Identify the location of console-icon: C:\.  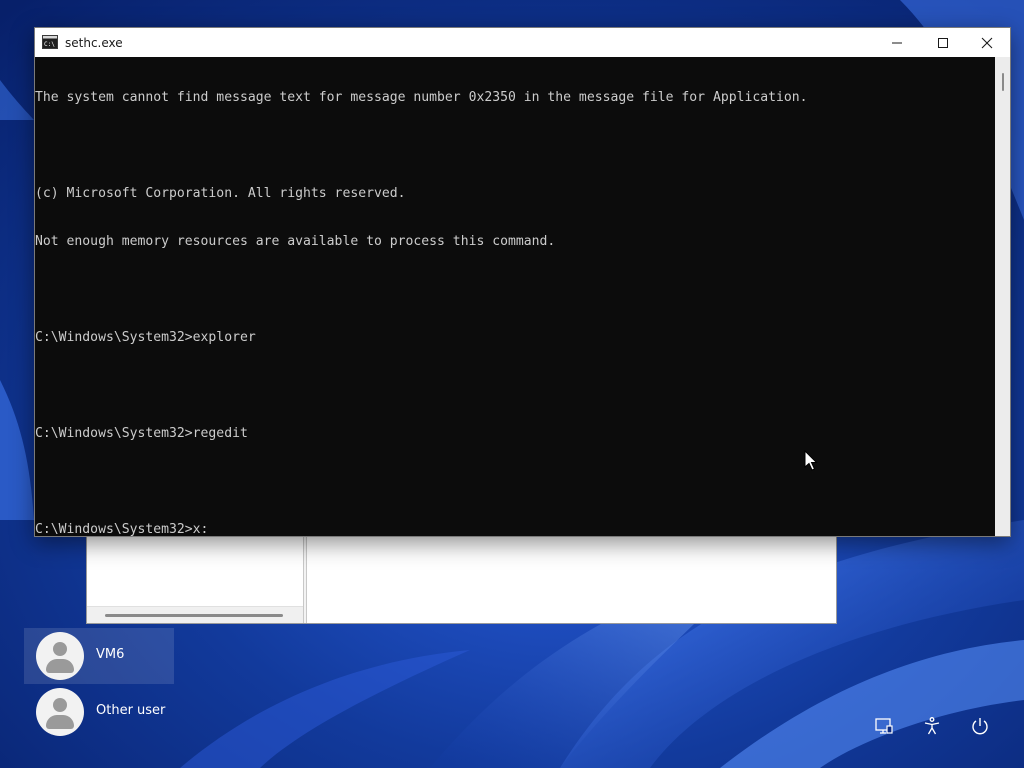
(50, 42).